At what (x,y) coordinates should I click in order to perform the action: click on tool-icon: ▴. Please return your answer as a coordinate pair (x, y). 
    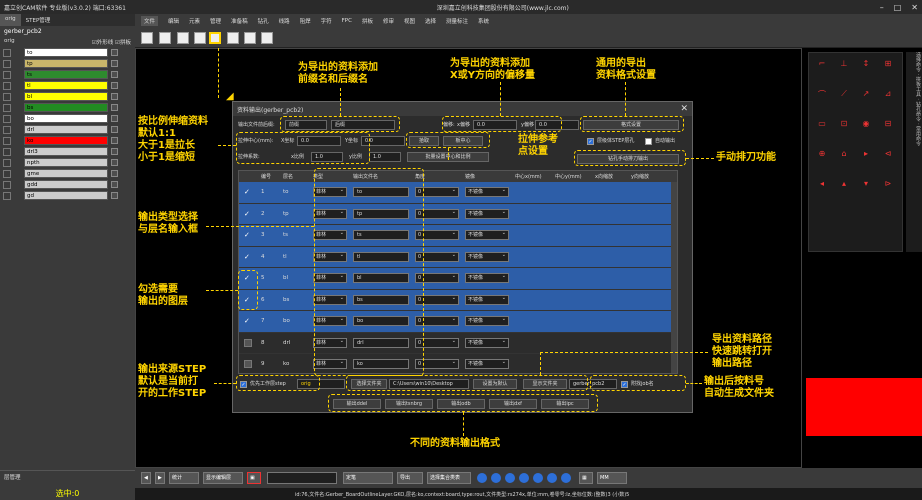
    Looking at the image, I should click on (844, 184).